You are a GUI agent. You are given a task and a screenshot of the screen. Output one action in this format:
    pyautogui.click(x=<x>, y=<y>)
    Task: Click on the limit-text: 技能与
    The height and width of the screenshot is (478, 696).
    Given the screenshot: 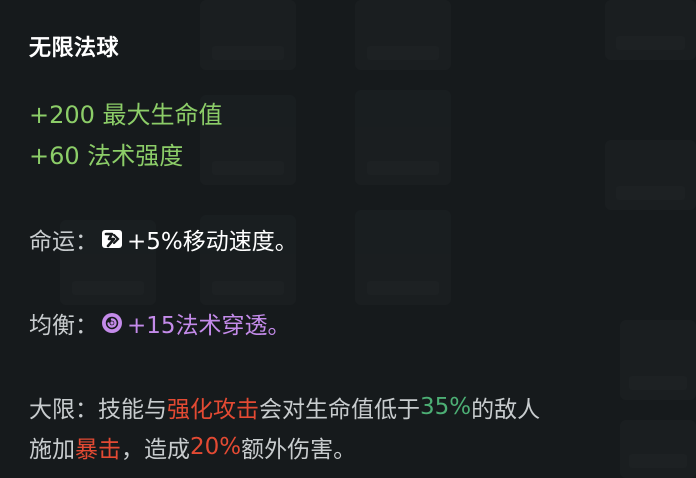 What is the action you would take?
    pyautogui.click(x=132, y=410)
    